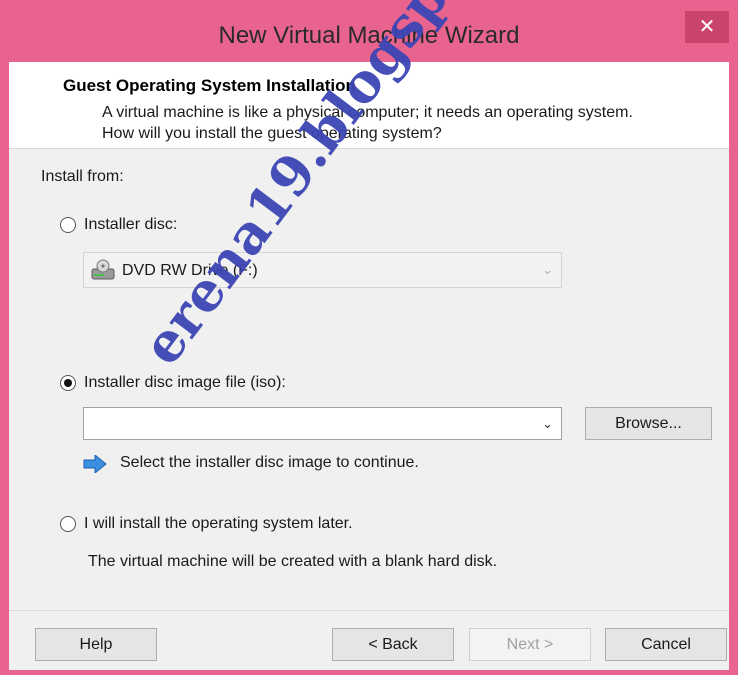  Describe the element at coordinates (103, 269) in the screenshot. I see `disc-drive-icon` at that location.